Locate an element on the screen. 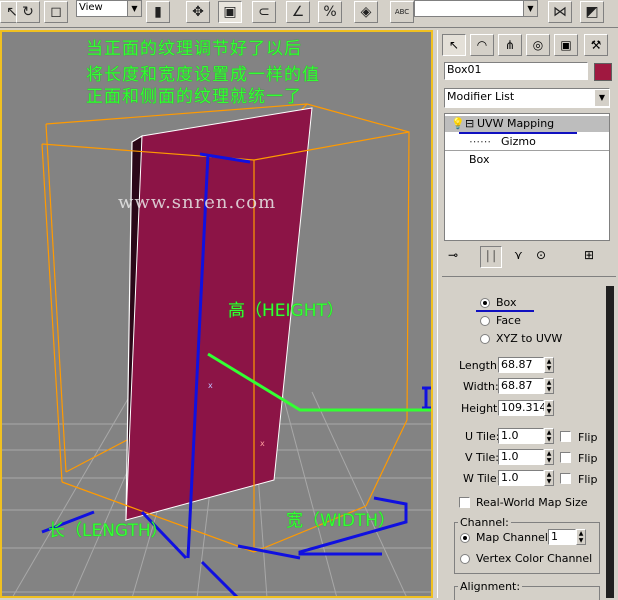 The image size is (618, 600). wtile-label: W Tile: is located at coordinates (482, 478).